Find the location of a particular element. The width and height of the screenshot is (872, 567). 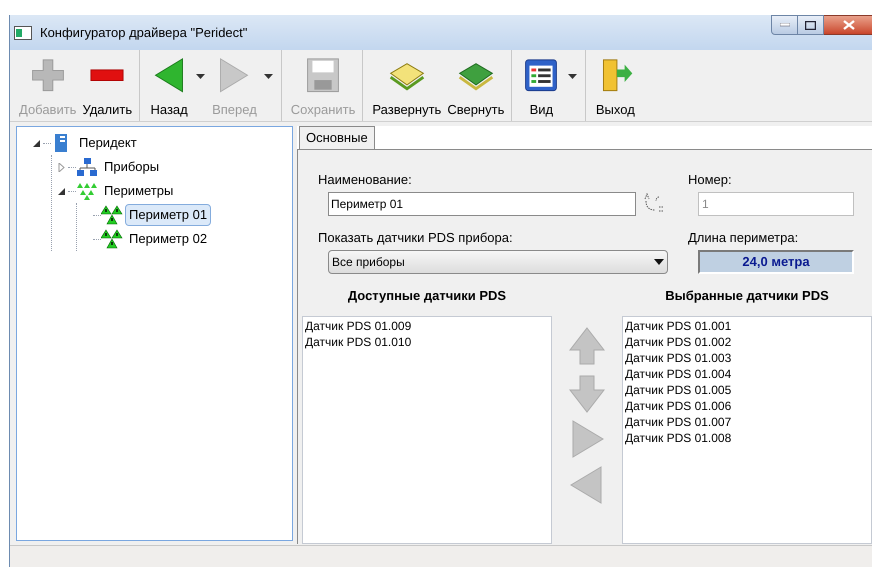

tree-item: Периметр 02 is located at coordinates (168, 239).